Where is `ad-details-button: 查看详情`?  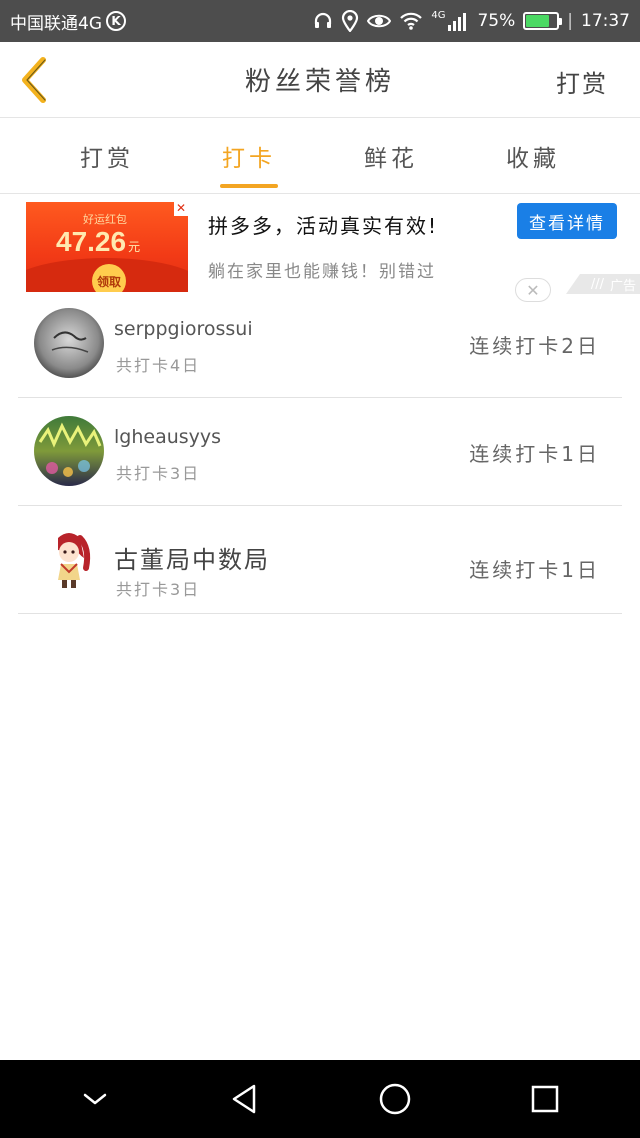 ad-details-button: 查看详情 is located at coordinates (567, 221).